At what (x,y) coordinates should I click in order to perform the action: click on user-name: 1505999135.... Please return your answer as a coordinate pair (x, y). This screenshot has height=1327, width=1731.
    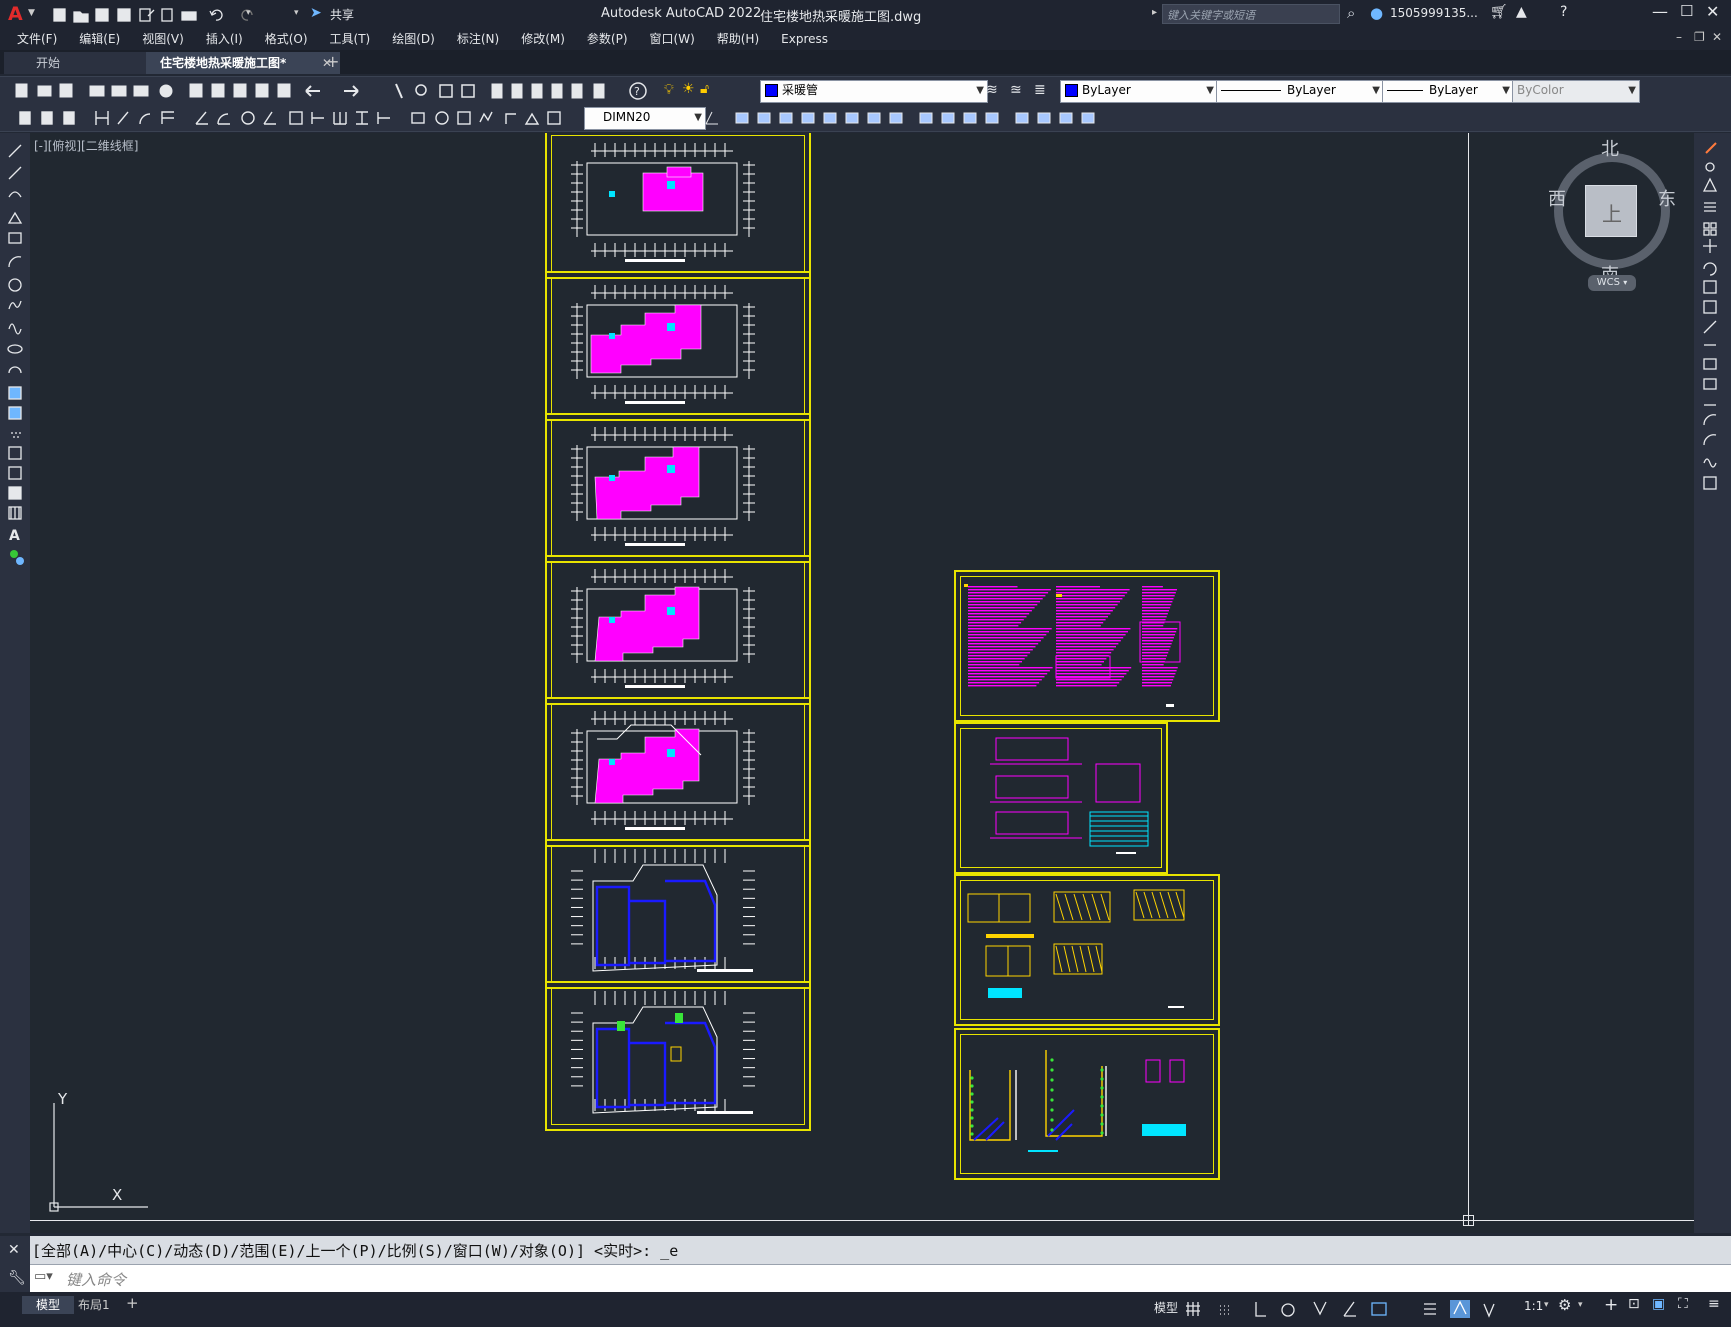
    Looking at the image, I should click on (1434, 13).